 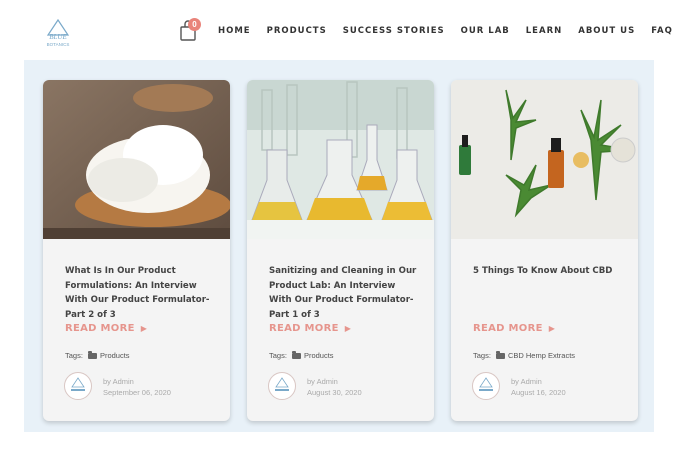 What do you see at coordinates (58, 44) in the screenshot?
I see `svg-text: BOTANICS` at bounding box center [58, 44].